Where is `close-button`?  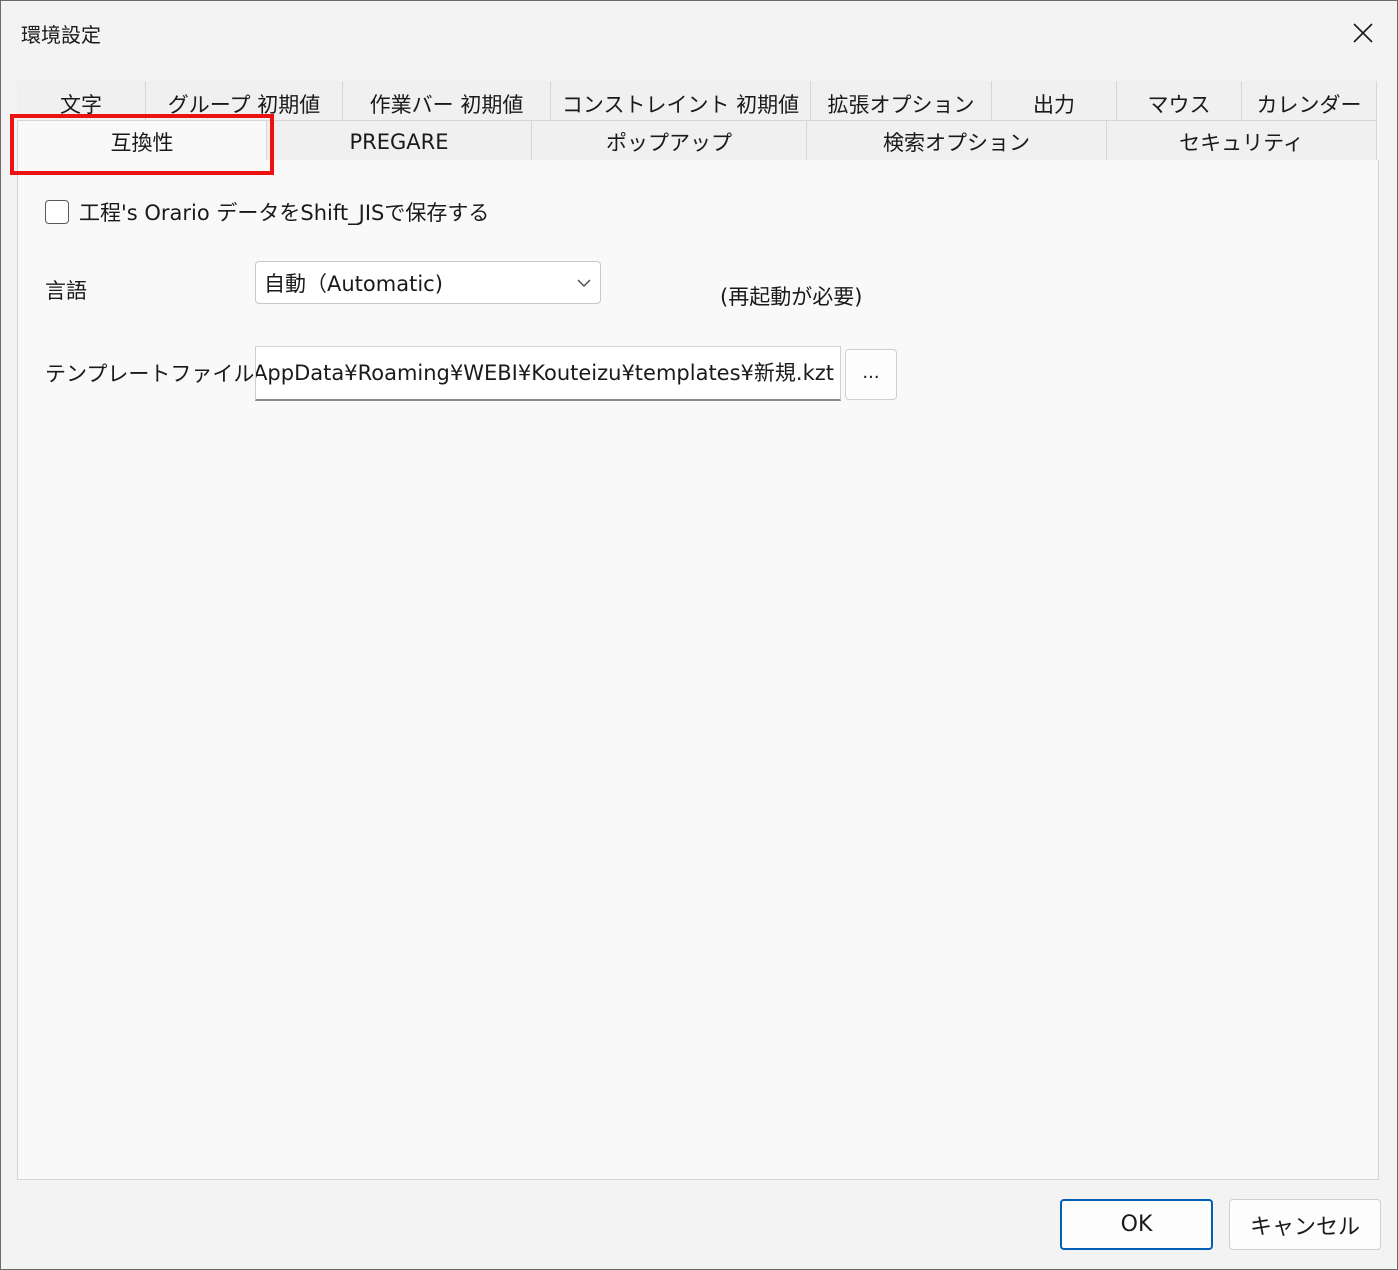 close-button is located at coordinates (1363, 33).